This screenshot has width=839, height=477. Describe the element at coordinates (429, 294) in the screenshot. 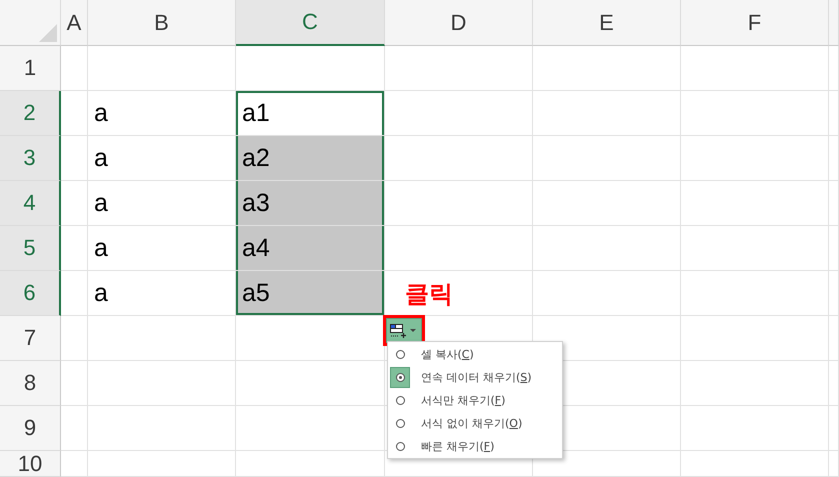

I see `annotation-label: 클릭` at that location.